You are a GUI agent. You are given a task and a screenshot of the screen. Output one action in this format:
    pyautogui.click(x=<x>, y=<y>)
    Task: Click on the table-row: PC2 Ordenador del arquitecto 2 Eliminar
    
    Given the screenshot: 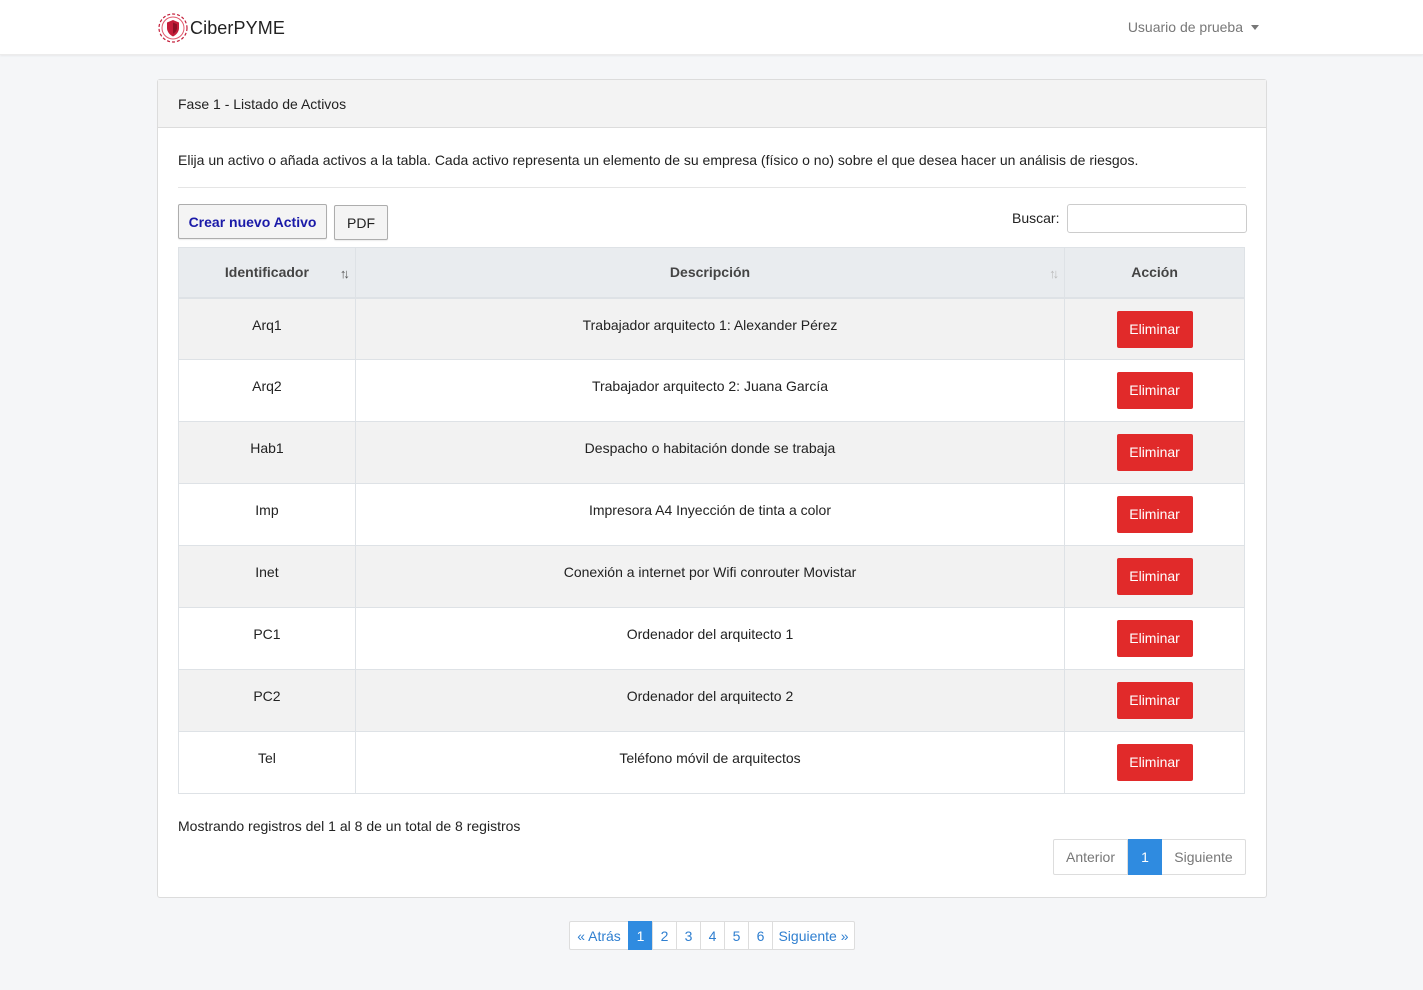 What is the action you would take?
    pyautogui.click(x=711, y=700)
    